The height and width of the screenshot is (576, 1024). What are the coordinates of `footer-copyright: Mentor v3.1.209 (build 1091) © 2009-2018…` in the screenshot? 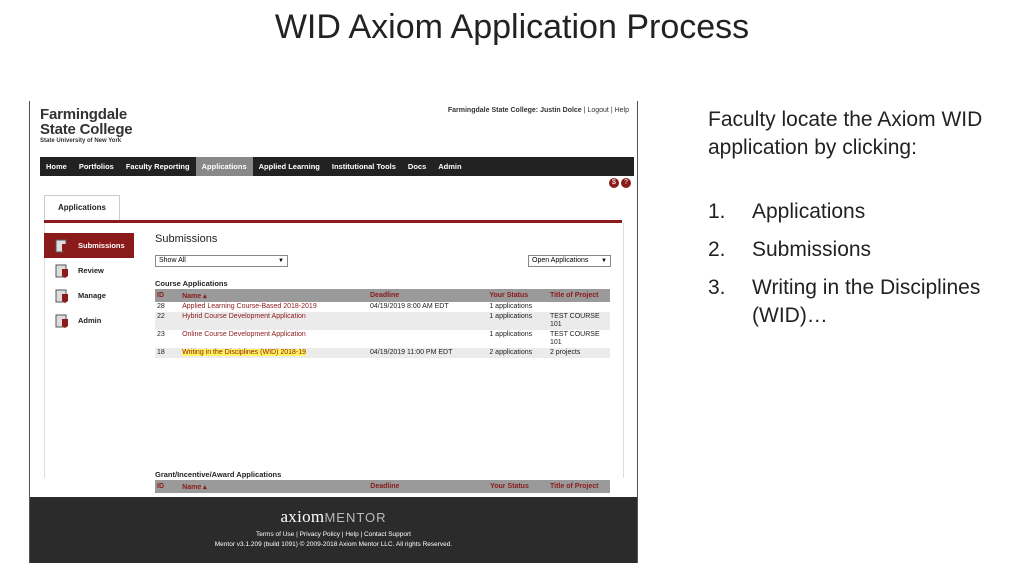 It's located at (333, 544).